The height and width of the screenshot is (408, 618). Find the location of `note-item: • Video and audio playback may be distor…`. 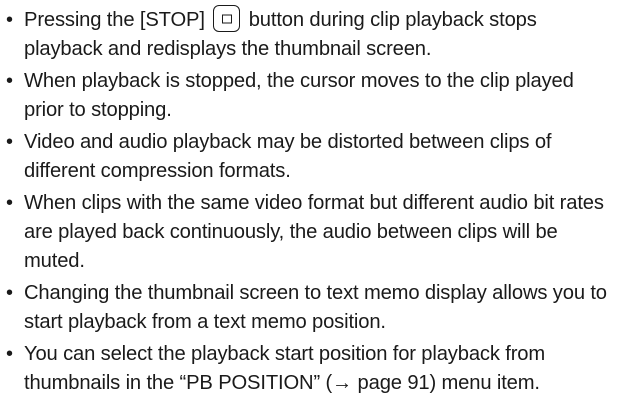

note-item: • Video and audio playback may be distor… is located at coordinates (308, 157).